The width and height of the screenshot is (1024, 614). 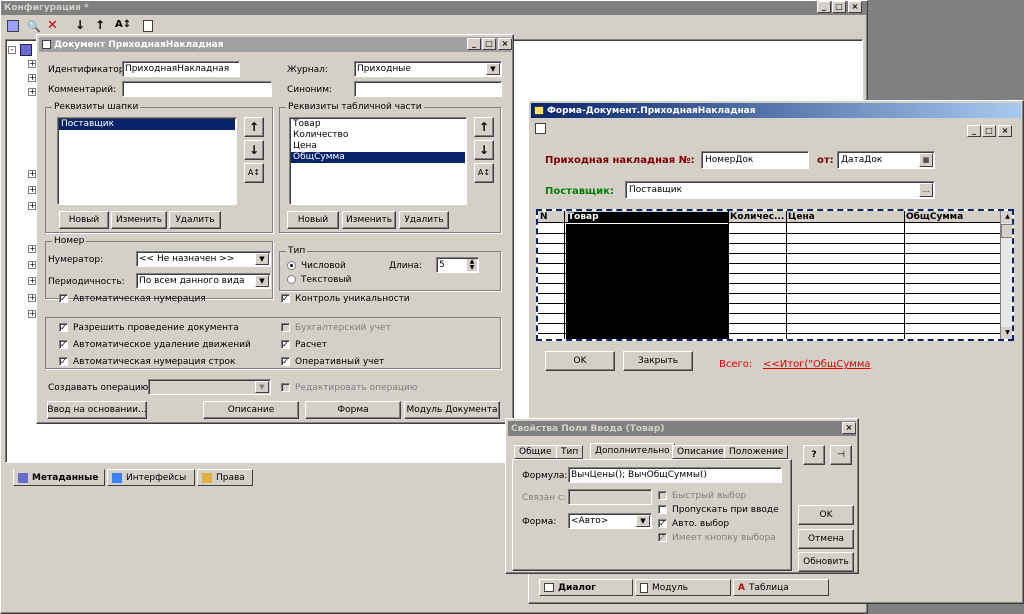 I want to click on scroll-up-icon: ▲, so click(x=1006, y=217).